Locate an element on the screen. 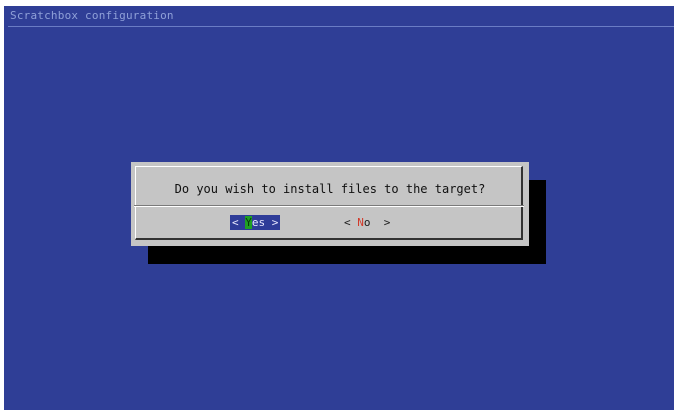  dialog-border is located at coordinates (329, 203).